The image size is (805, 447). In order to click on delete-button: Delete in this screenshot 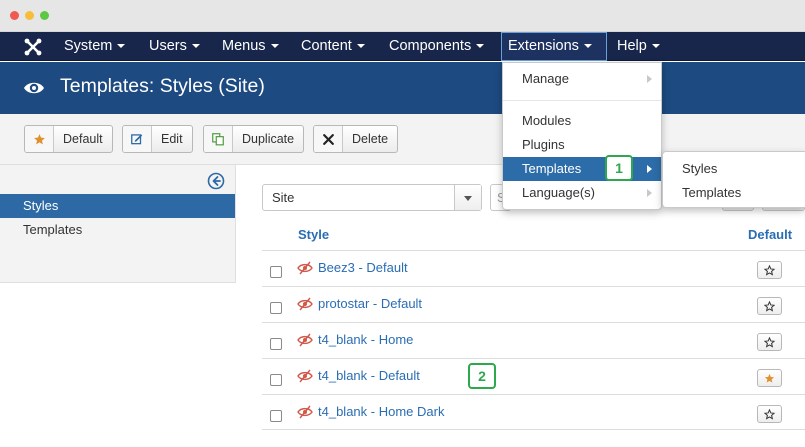, I will do `click(356, 139)`.